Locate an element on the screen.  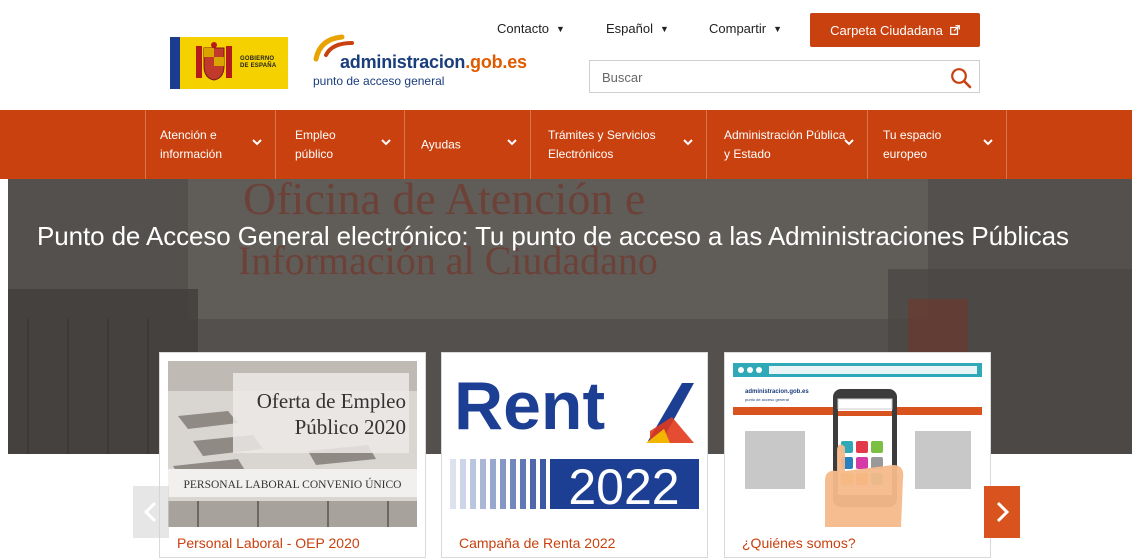
nav-item-label: Tu espacio europeo is located at coordinates (912, 144).